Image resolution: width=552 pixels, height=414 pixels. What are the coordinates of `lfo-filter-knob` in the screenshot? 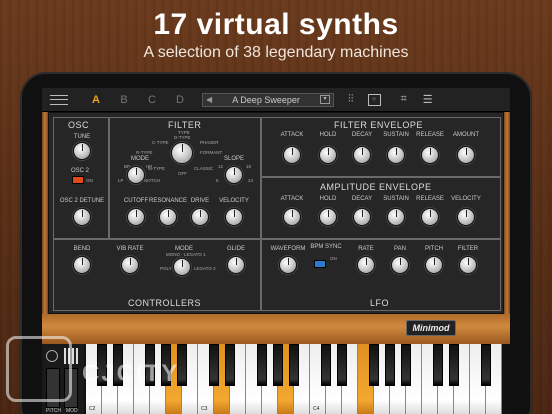 It's located at (468, 265).